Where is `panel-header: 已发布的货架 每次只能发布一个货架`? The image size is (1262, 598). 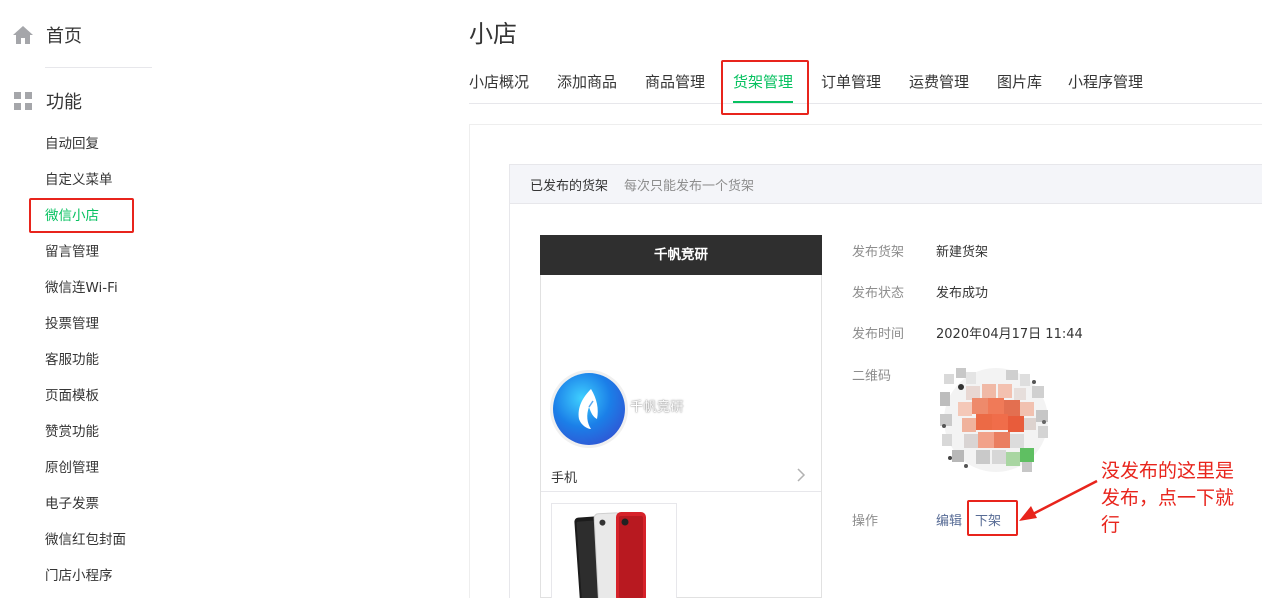
panel-header: 已发布的货架 每次只能发布一个货架 is located at coordinates (885, 184).